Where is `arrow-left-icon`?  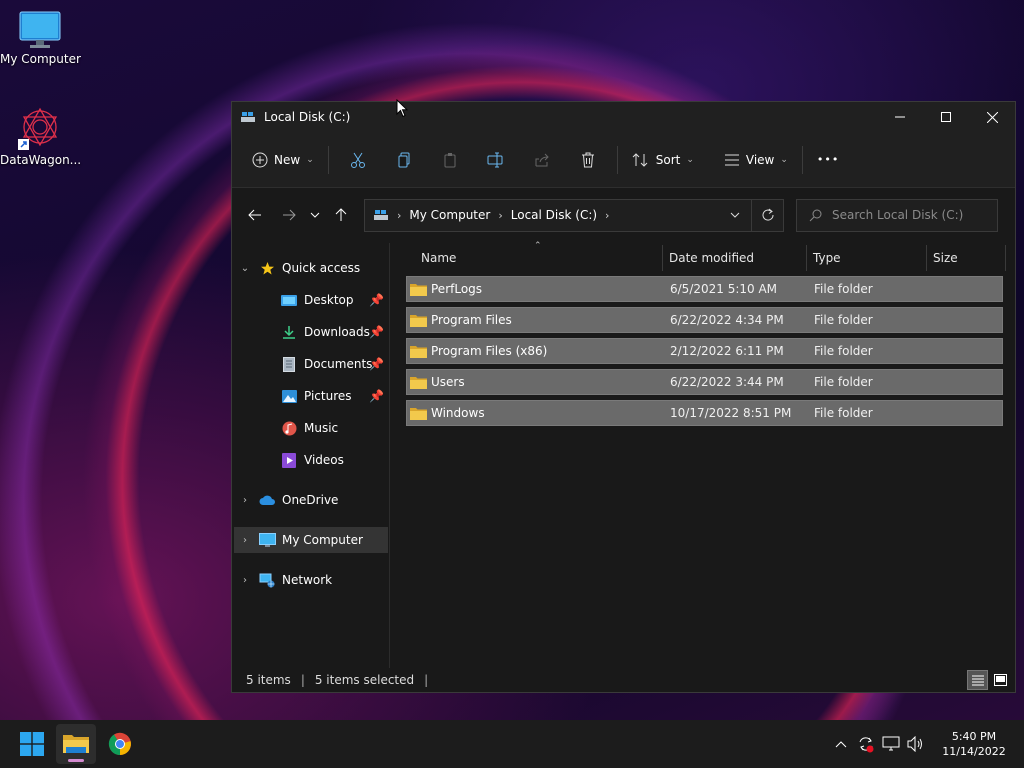
arrow-left-icon is located at coordinates (254, 215).